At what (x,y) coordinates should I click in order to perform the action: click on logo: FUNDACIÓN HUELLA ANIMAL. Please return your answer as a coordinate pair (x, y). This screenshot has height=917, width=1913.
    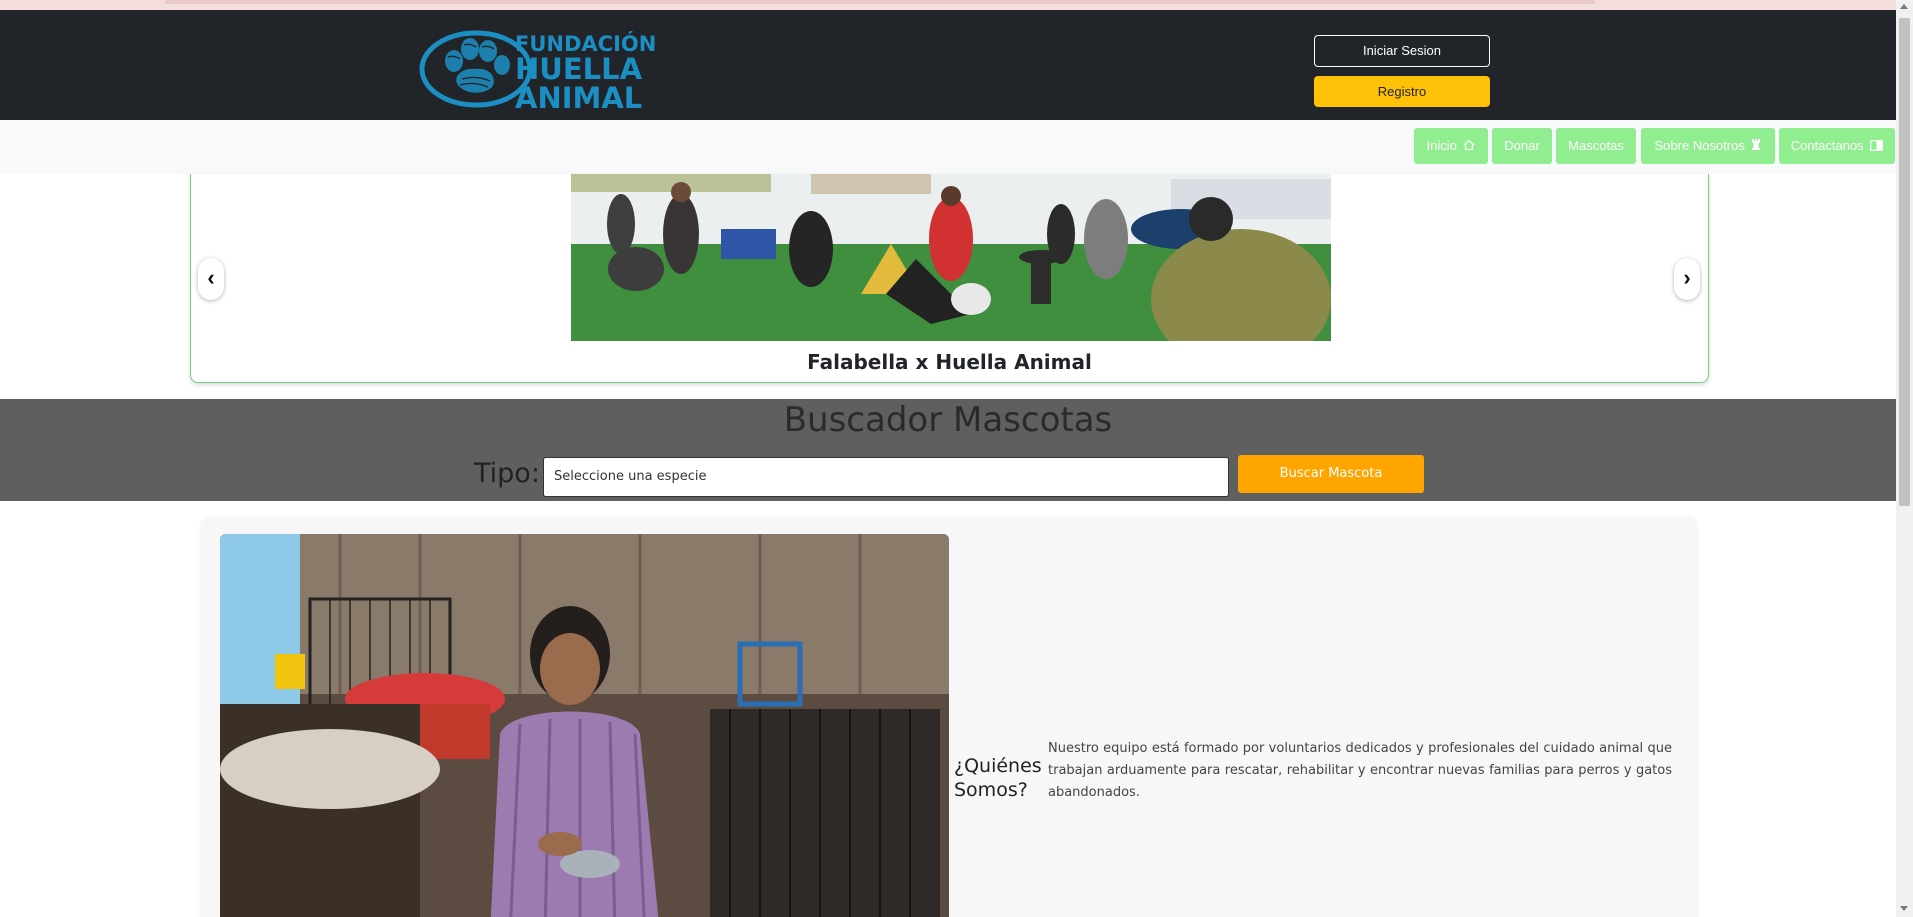
    Looking at the image, I should click on (537, 70).